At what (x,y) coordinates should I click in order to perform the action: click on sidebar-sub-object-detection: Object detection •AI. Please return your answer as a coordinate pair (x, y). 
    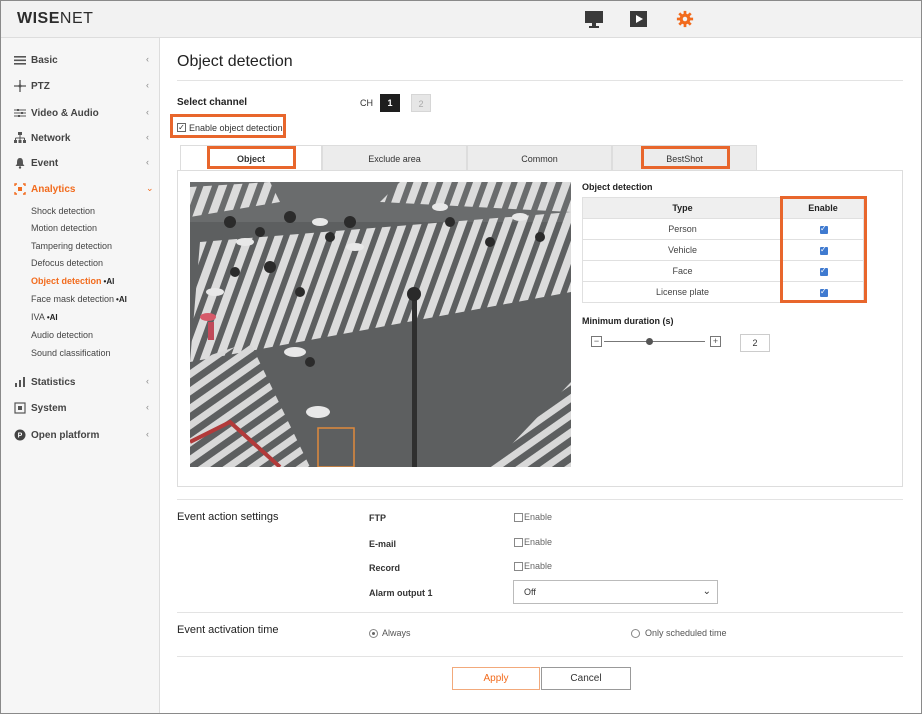
    Looking at the image, I should click on (72, 281).